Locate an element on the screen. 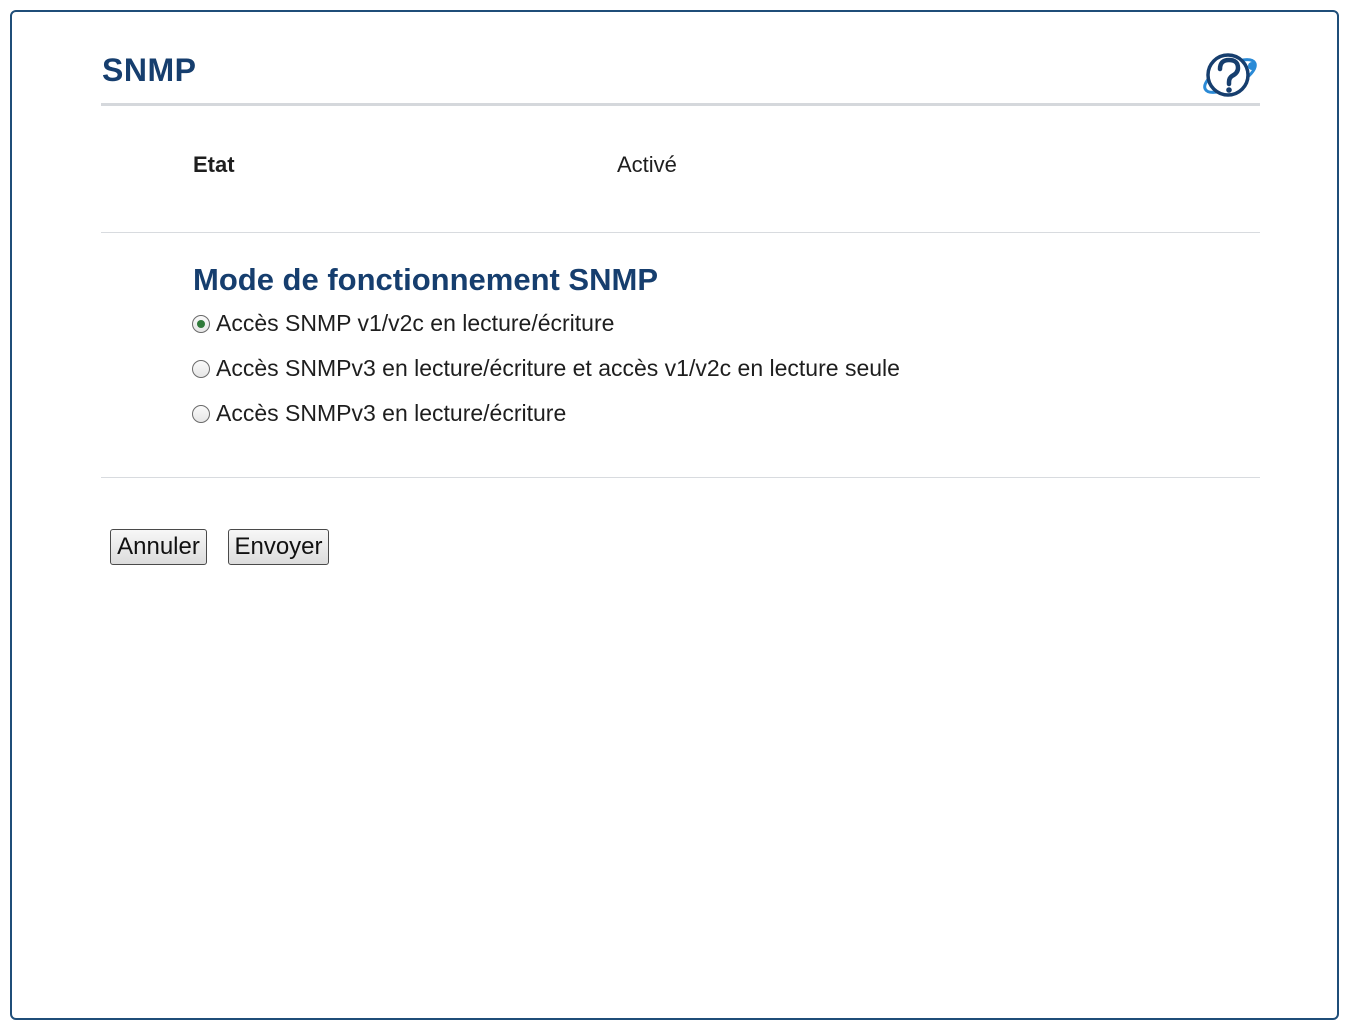 Image resolution: width=1353 pixels, height=1020 pixels. status-value: Activé is located at coordinates (647, 164).